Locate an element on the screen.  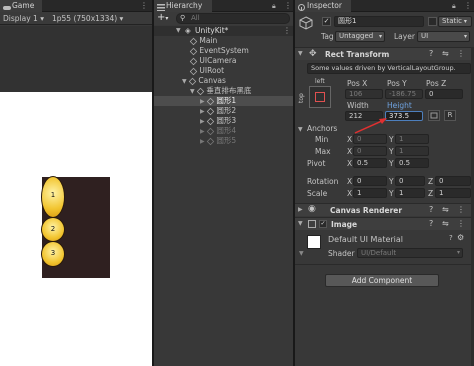
scene-menu-icon: ⋮ is located at coordinates (287, 31).